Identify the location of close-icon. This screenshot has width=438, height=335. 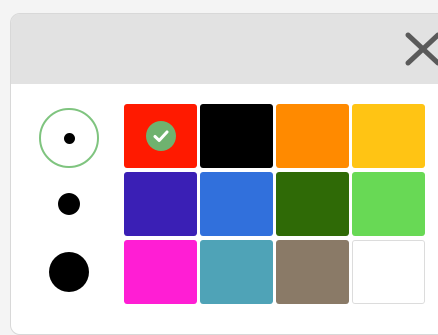
(421, 49).